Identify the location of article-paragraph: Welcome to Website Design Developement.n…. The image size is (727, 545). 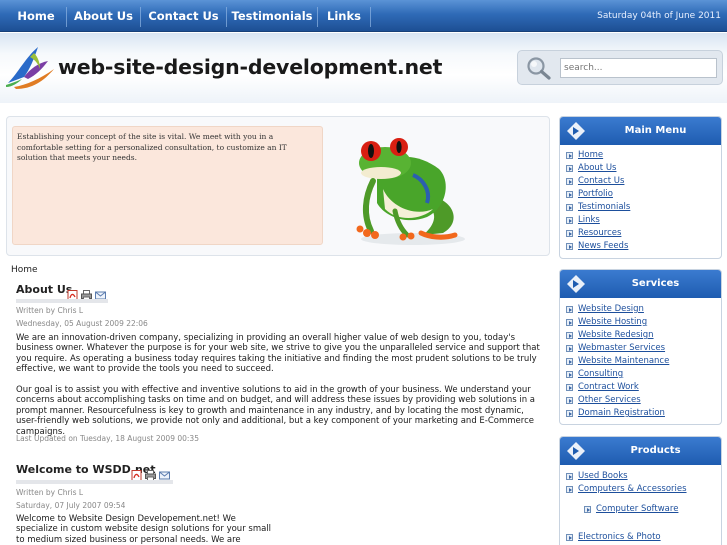
(144, 529).